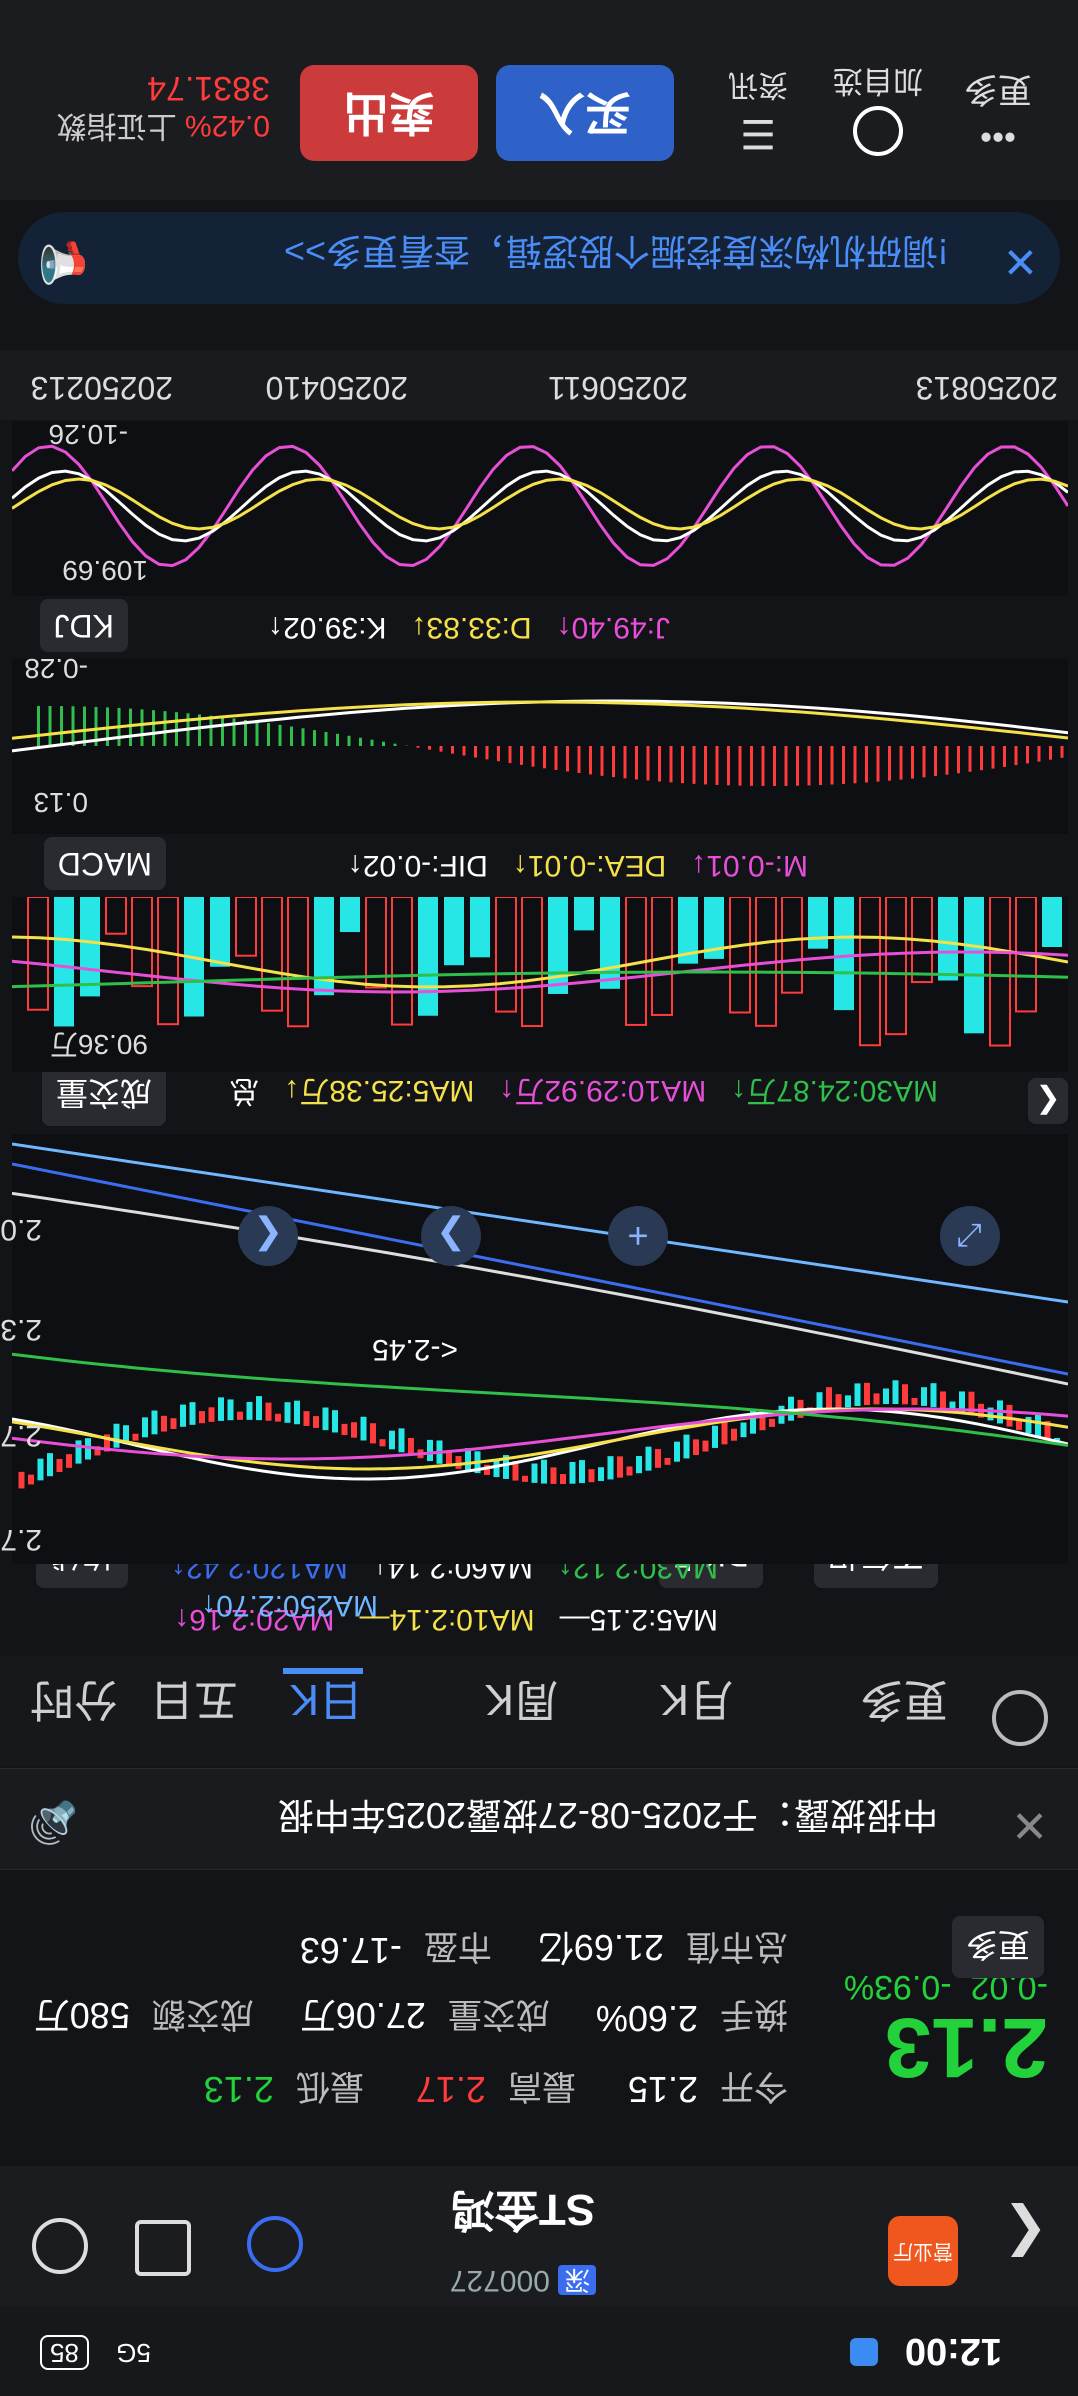 This screenshot has height=2396, width=1078. I want to click on tab-five-day: 五日, so click(194, 1704).